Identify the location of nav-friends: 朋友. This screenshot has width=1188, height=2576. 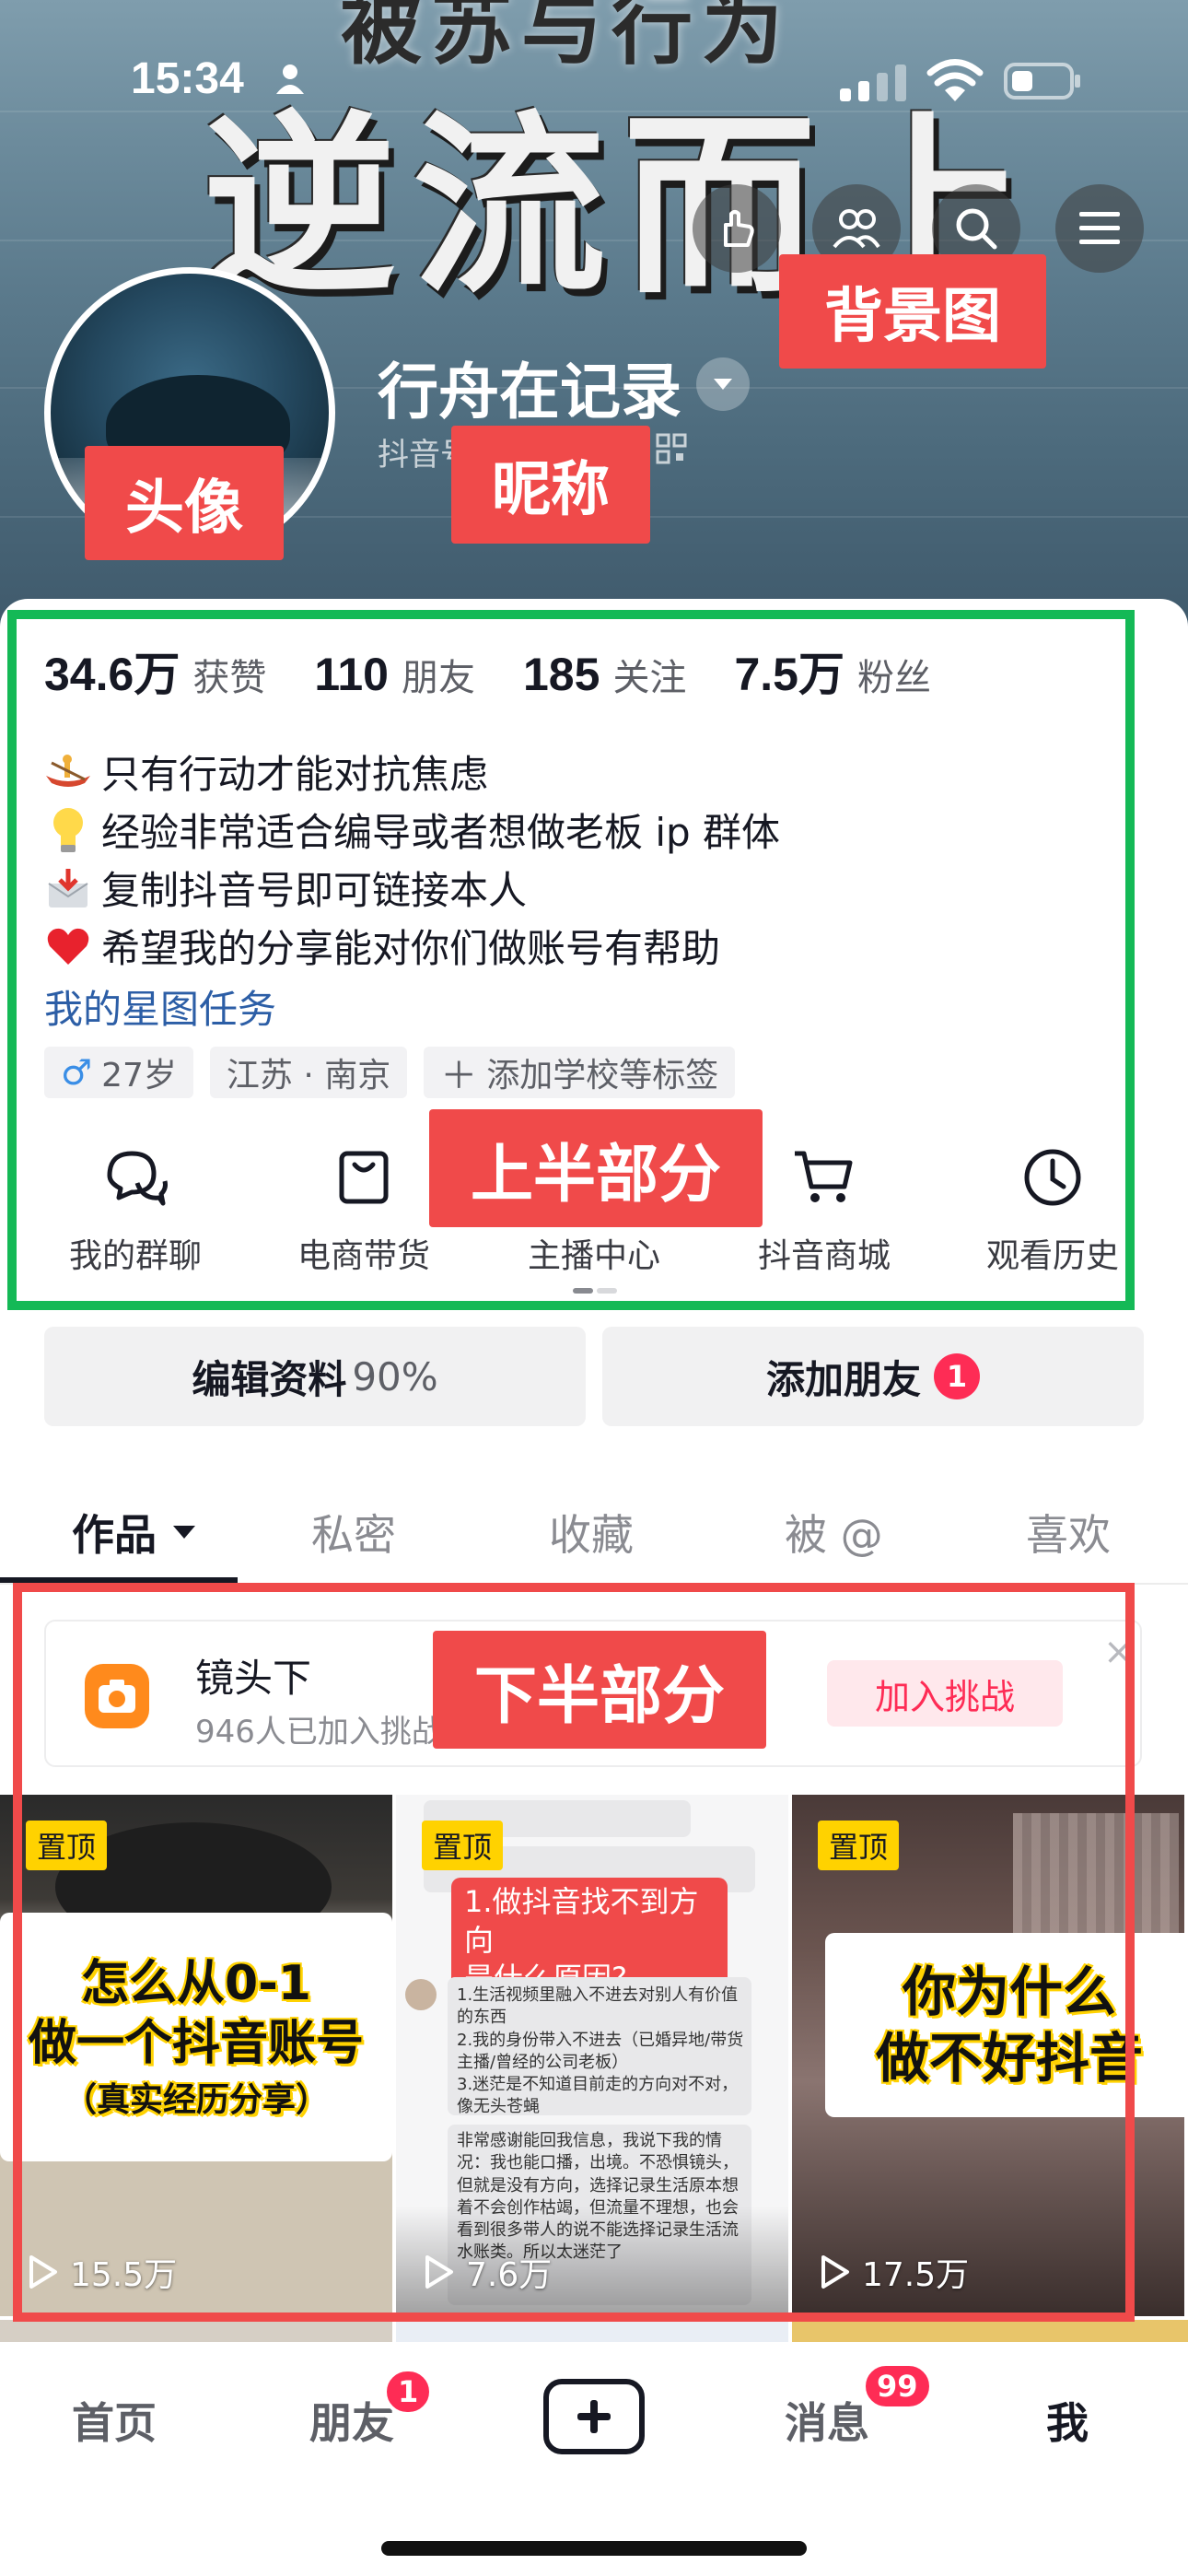
(352, 2420).